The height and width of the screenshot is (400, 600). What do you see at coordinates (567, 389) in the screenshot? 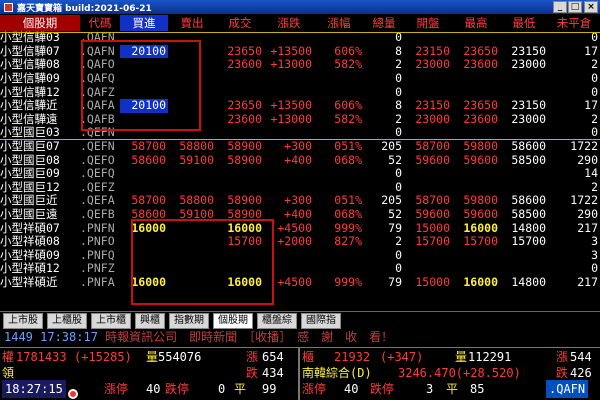
I see `current-code: .QAFN` at bounding box center [567, 389].